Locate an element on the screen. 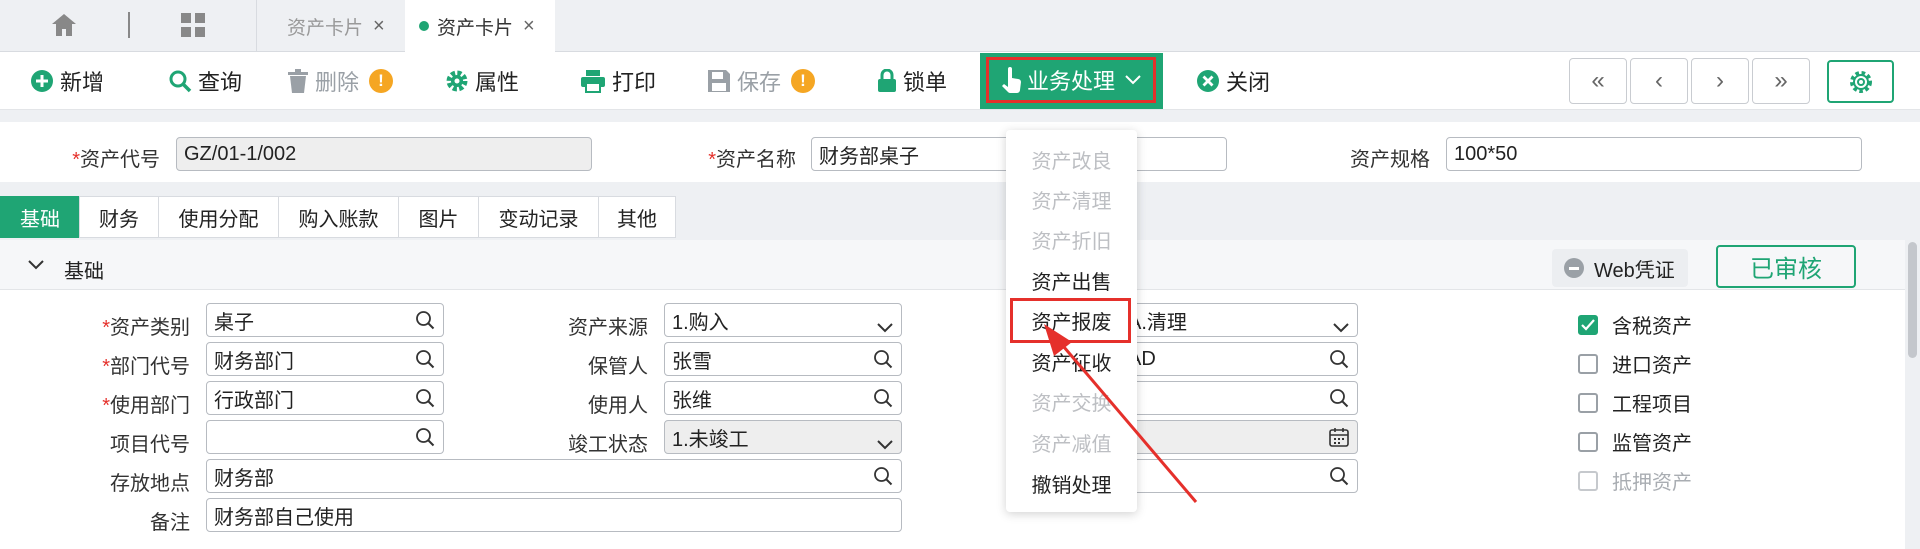 The width and height of the screenshot is (1920, 549). last-record-button: » is located at coordinates (1781, 81).